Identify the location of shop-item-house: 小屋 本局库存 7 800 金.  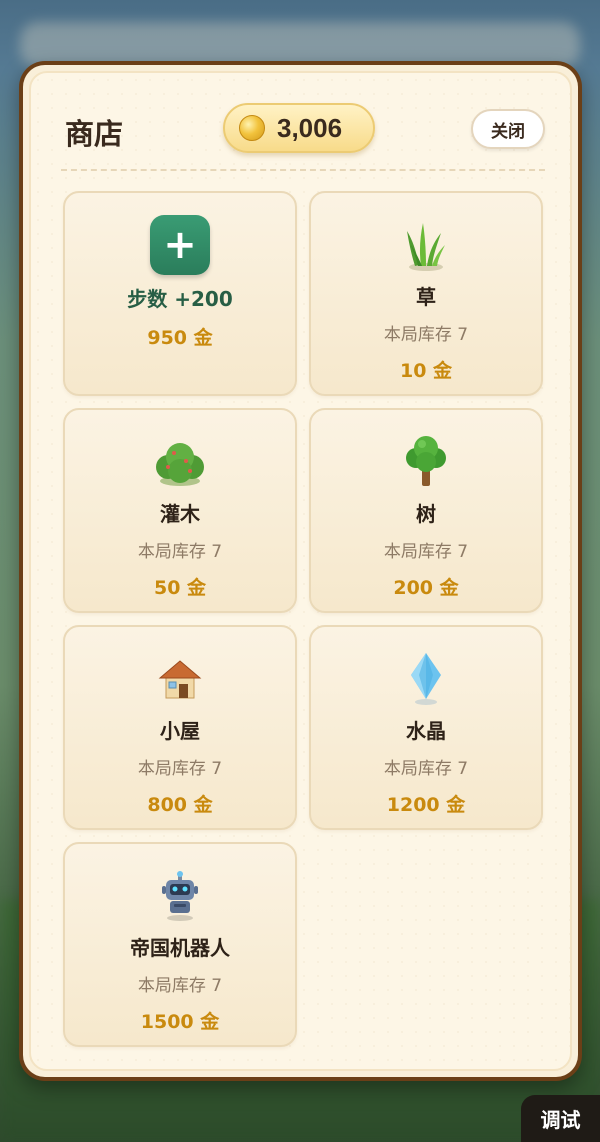
(180, 727).